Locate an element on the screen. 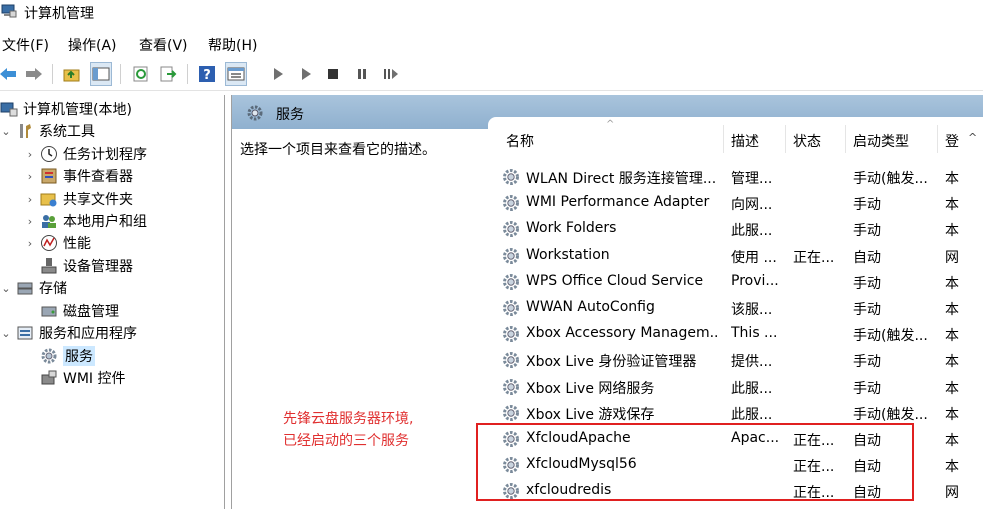 This screenshot has width=983, height=509. scroll-up-arrow-icon: ^ is located at coordinates (975, 137).